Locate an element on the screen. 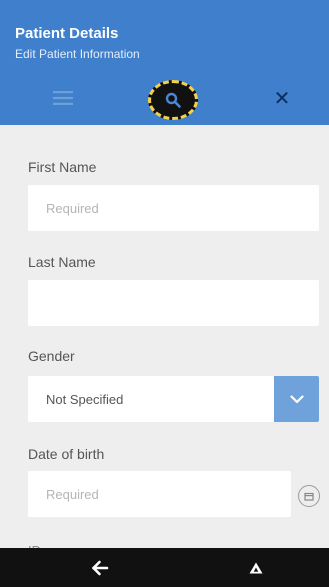 The image size is (329, 587). first-name-label: First Name is located at coordinates (62, 167).